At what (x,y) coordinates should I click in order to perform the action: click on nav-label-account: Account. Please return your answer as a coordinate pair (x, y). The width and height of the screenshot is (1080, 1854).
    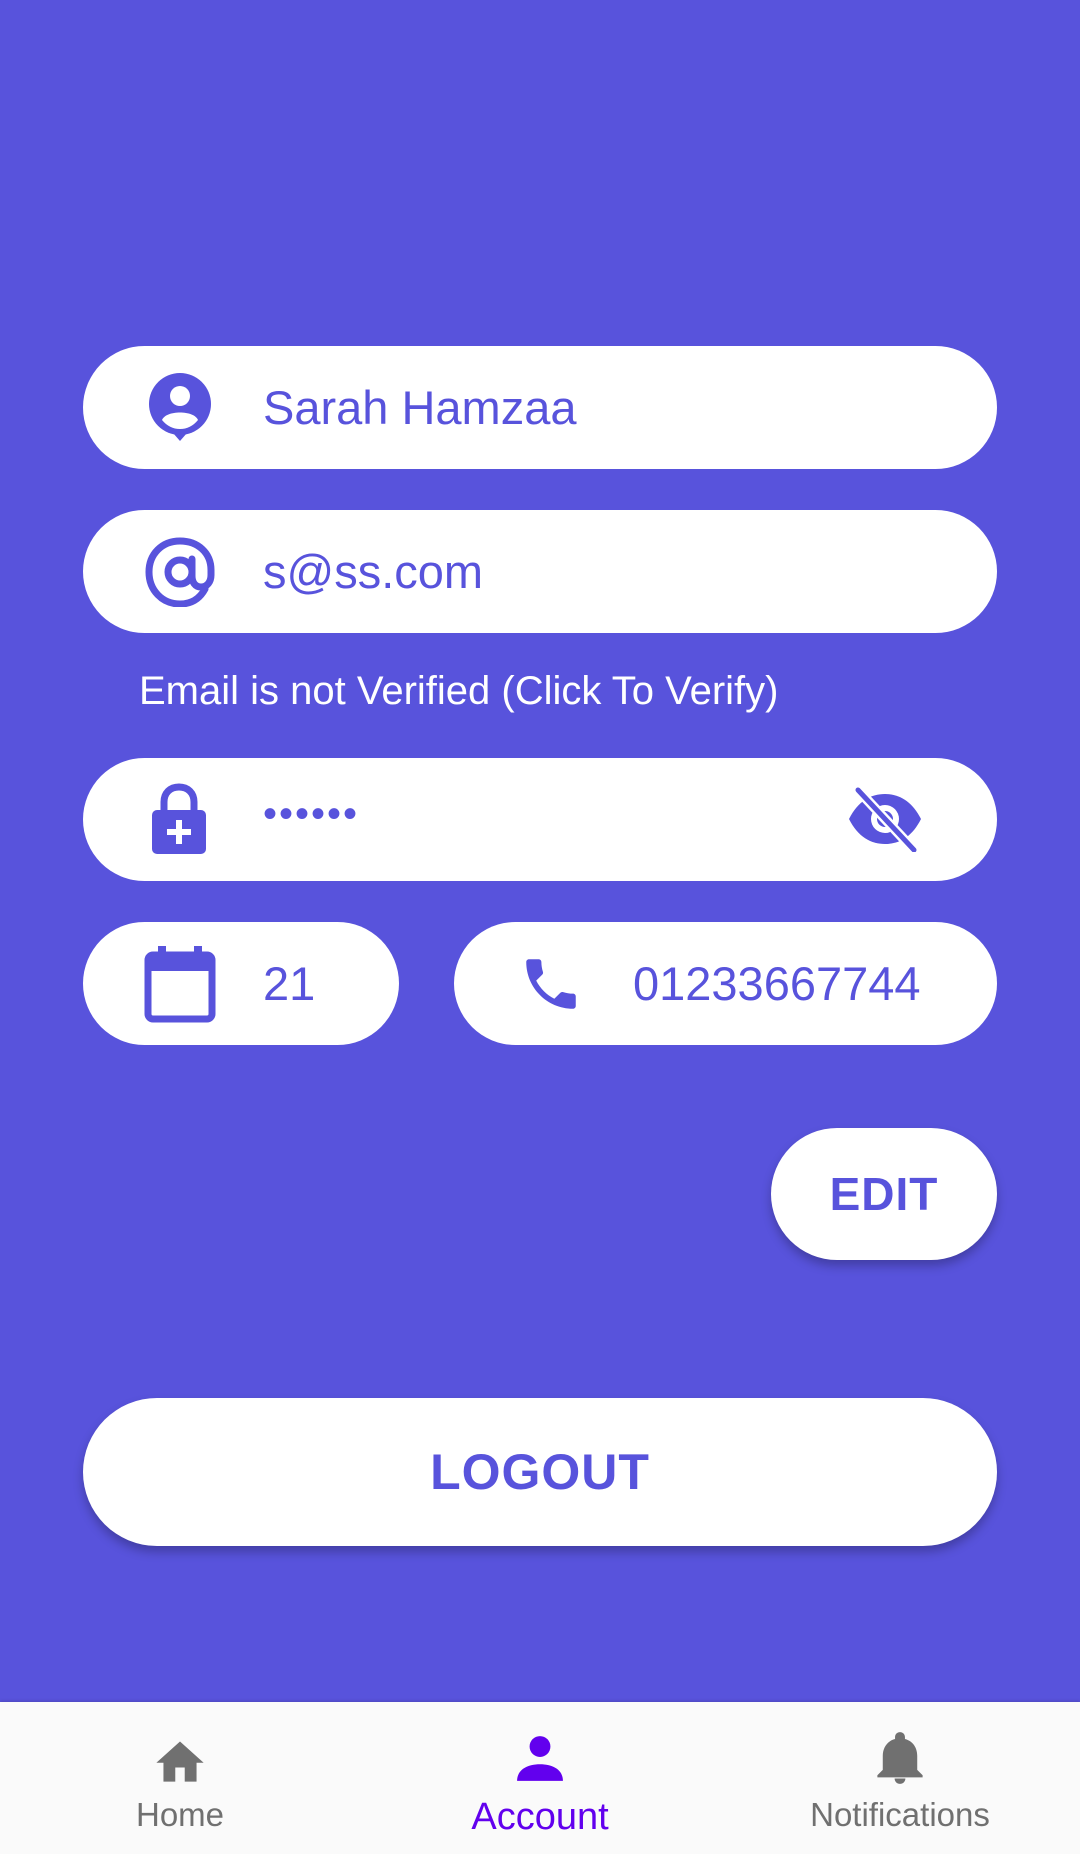
    Looking at the image, I should click on (540, 1817).